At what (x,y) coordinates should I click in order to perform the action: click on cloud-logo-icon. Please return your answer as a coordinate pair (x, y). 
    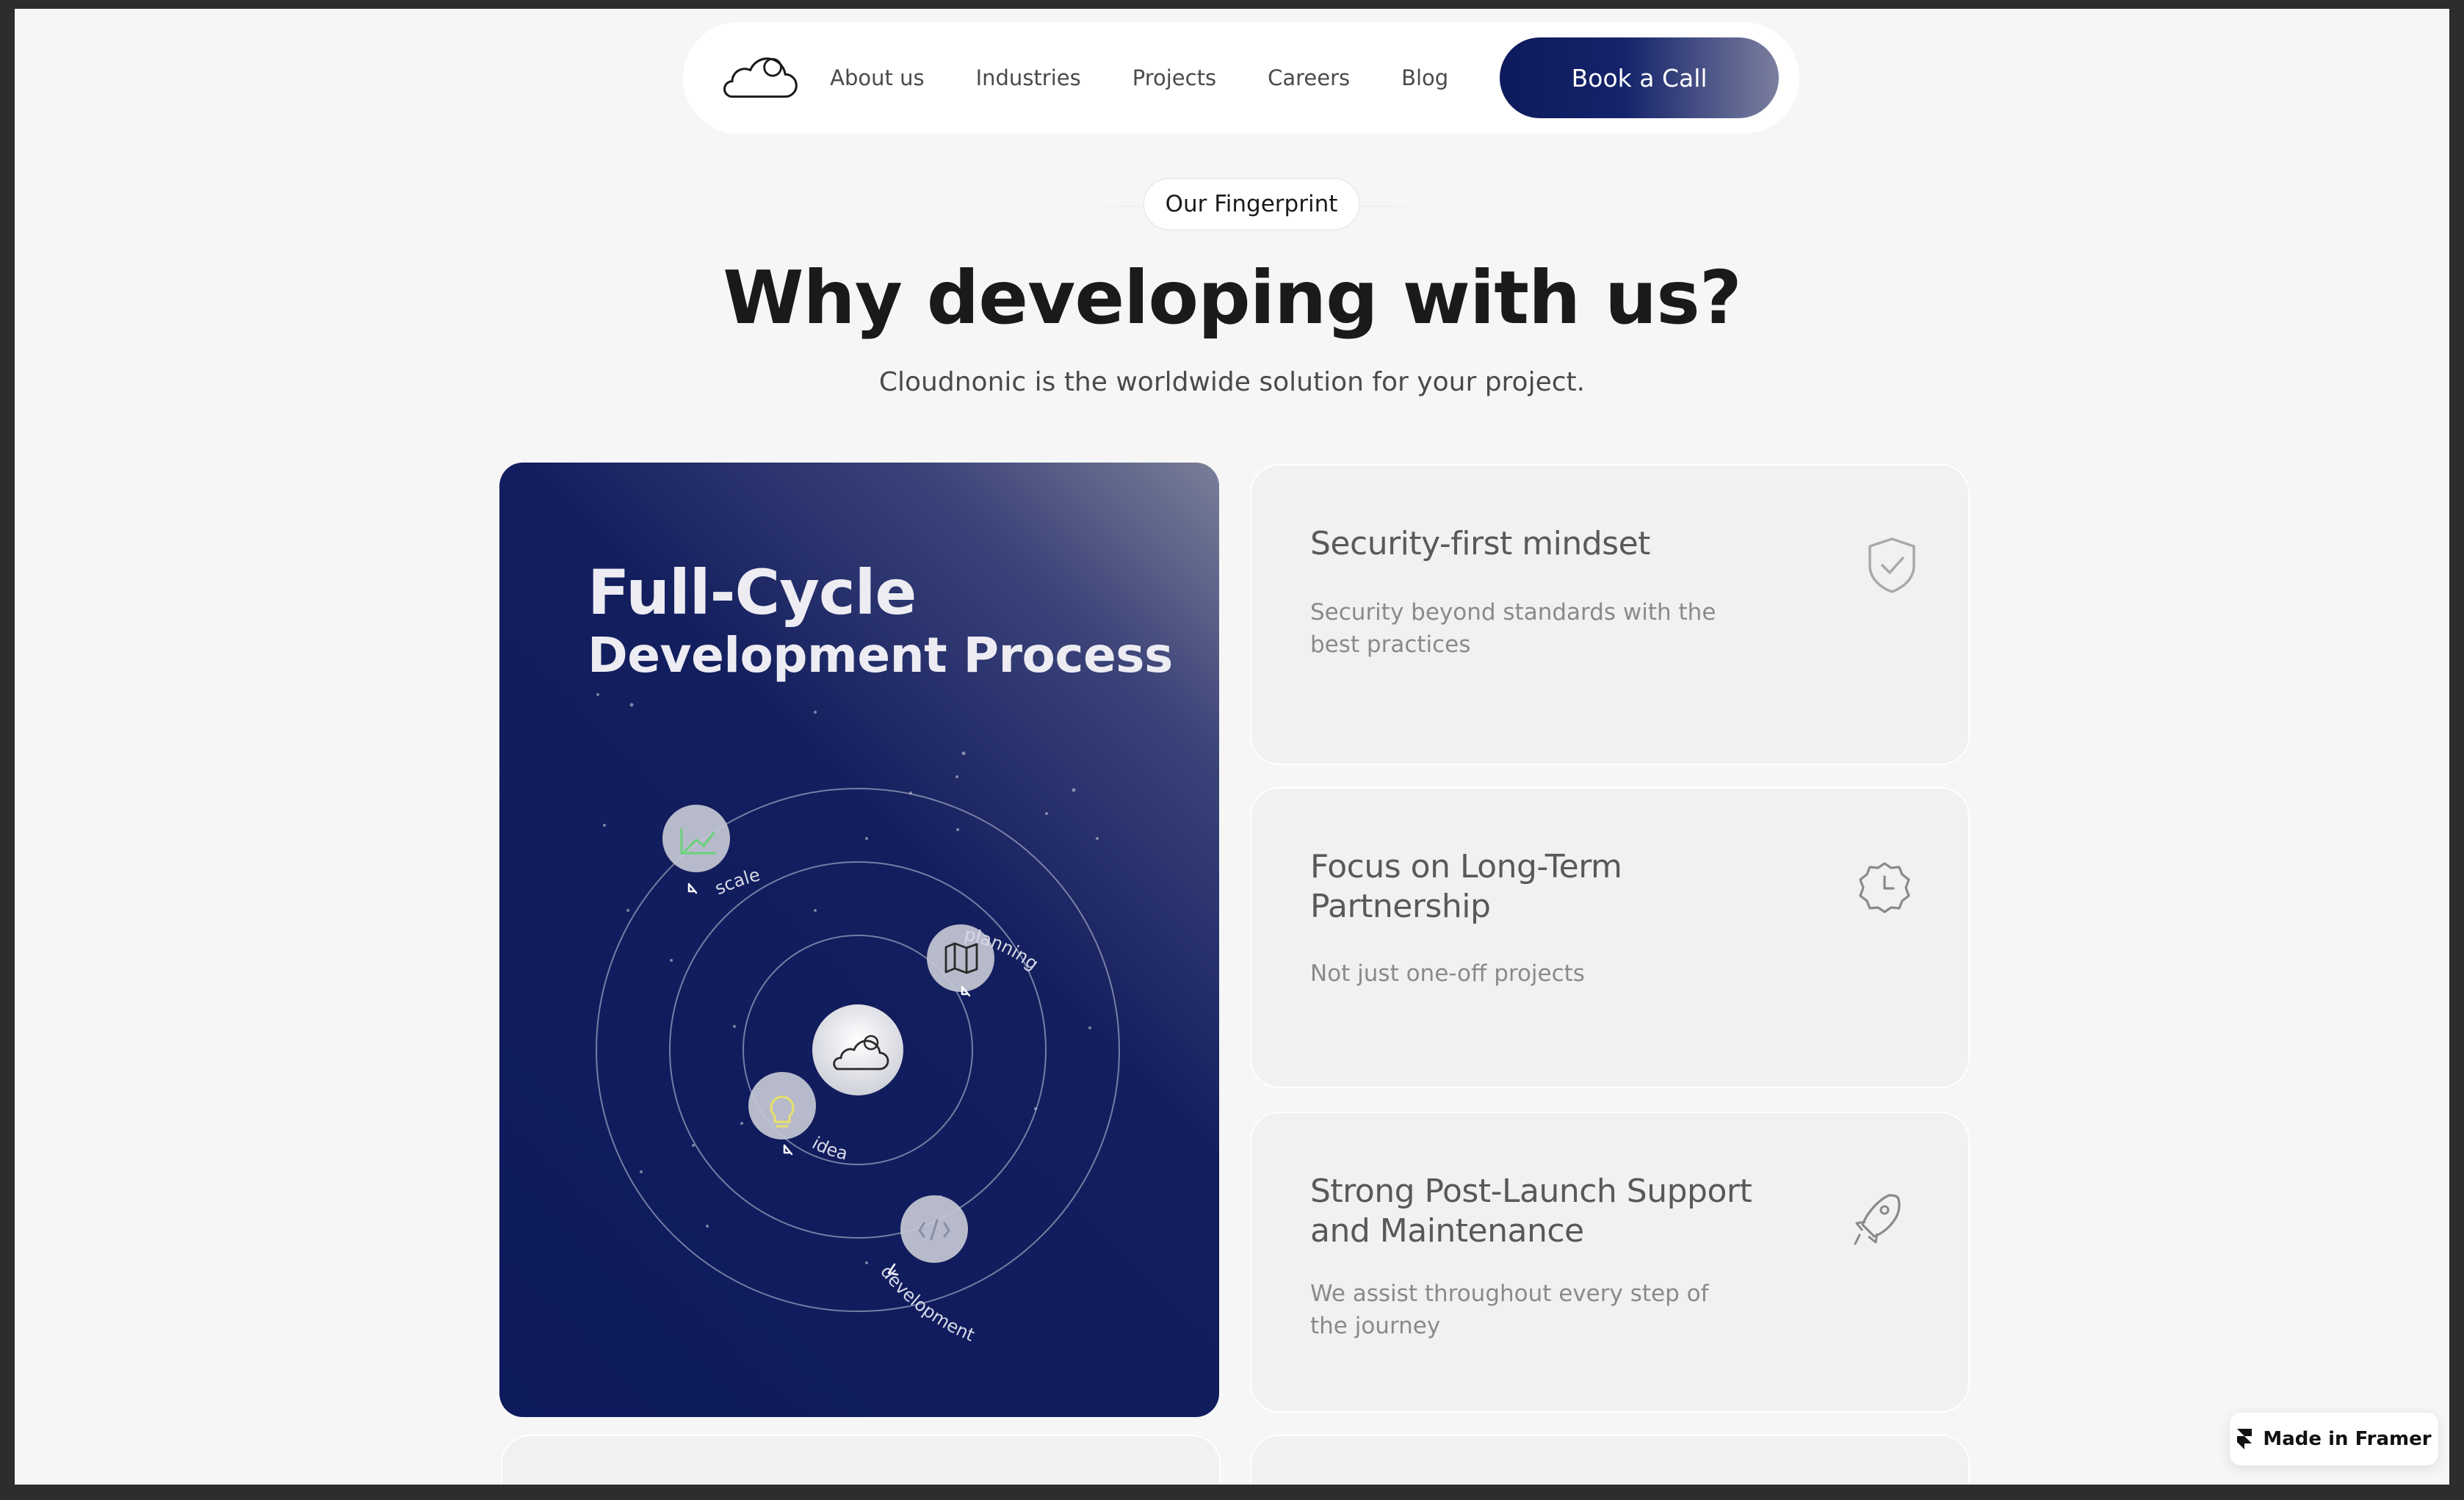
    Looking at the image, I should click on (758, 78).